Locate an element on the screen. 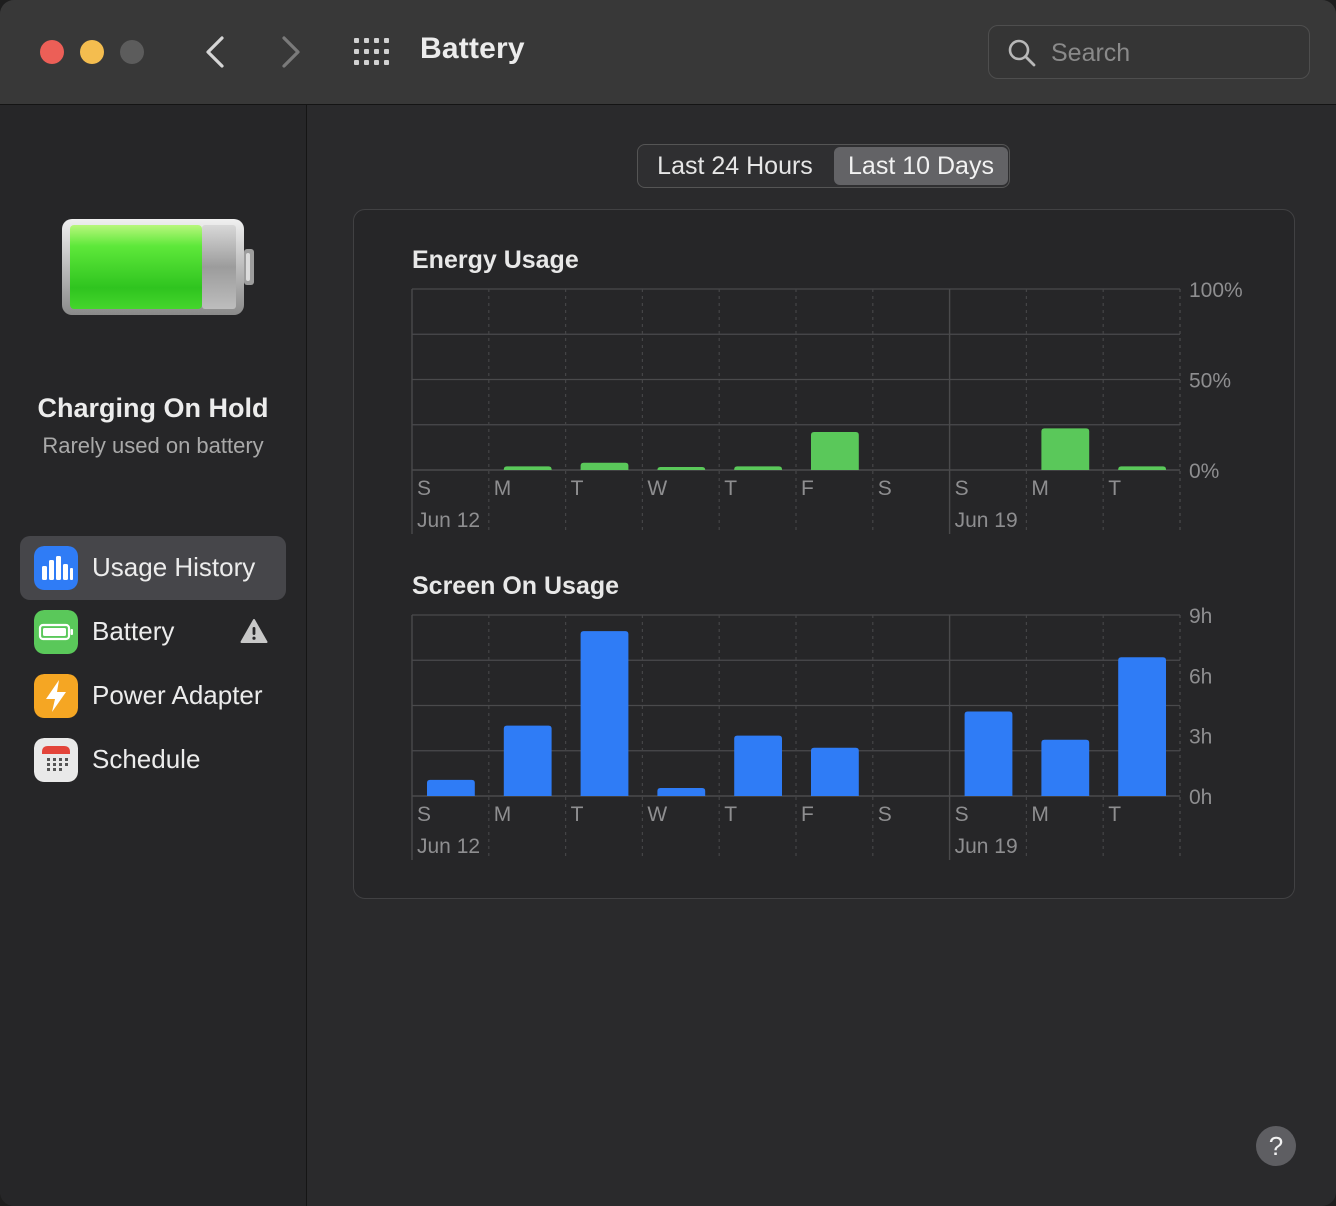 This screenshot has height=1206, width=1336. y-tick-label: 3h is located at coordinates (1200, 737).